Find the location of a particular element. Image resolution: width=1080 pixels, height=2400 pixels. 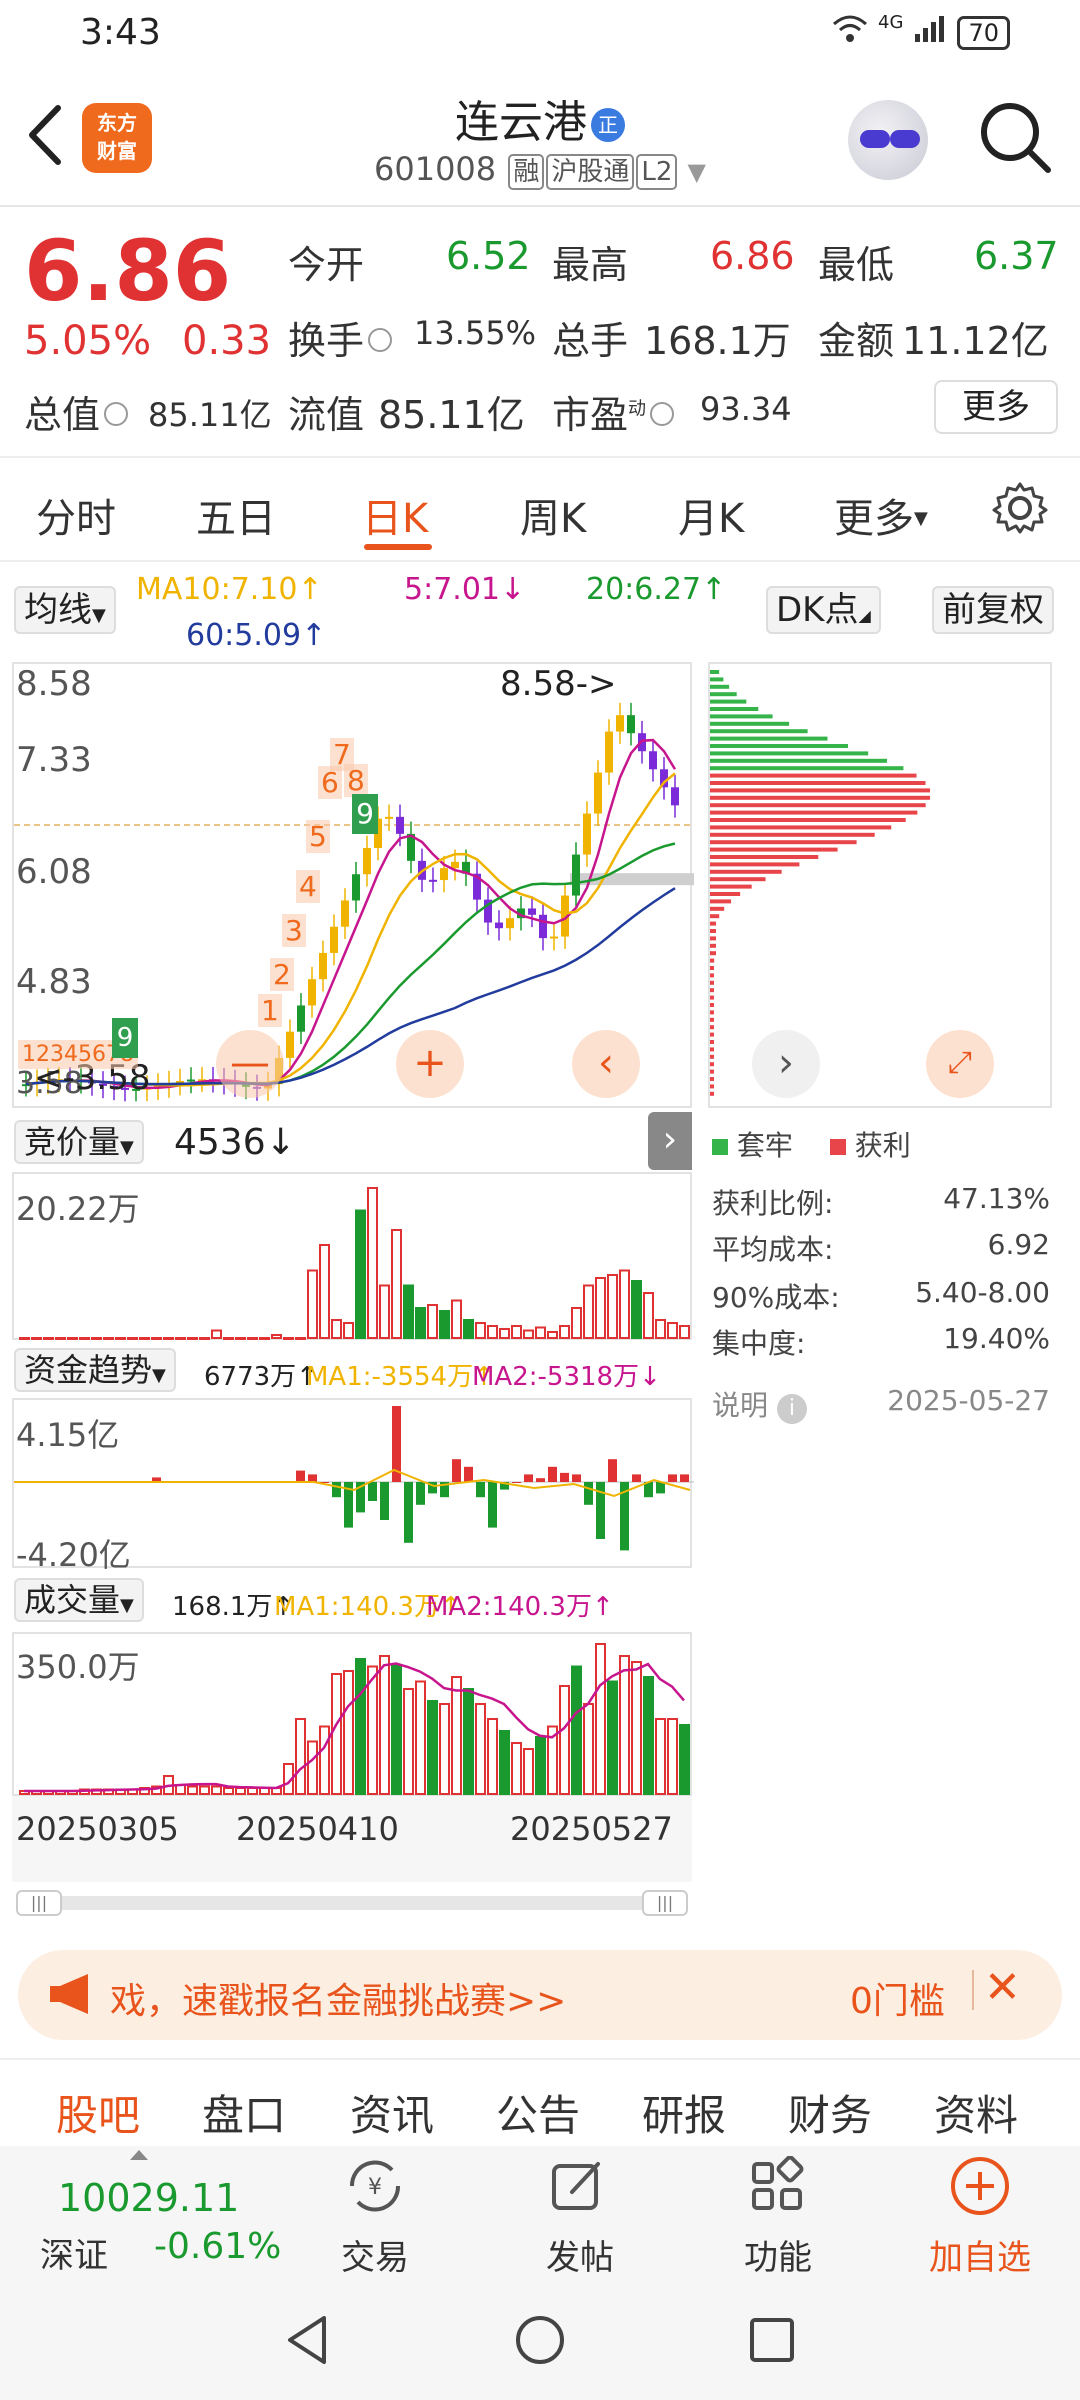

fund-selector-label: 资金趋势 is located at coordinates (88, 1370).